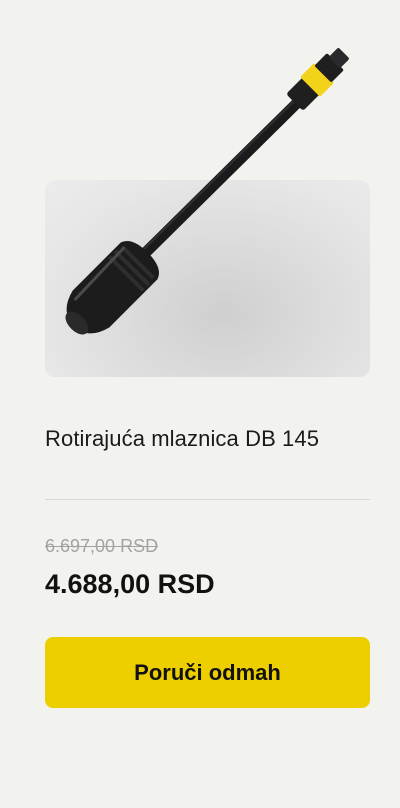 This screenshot has height=808, width=400. I want to click on current-price: 4.688,00 RSD, so click(130, 584).